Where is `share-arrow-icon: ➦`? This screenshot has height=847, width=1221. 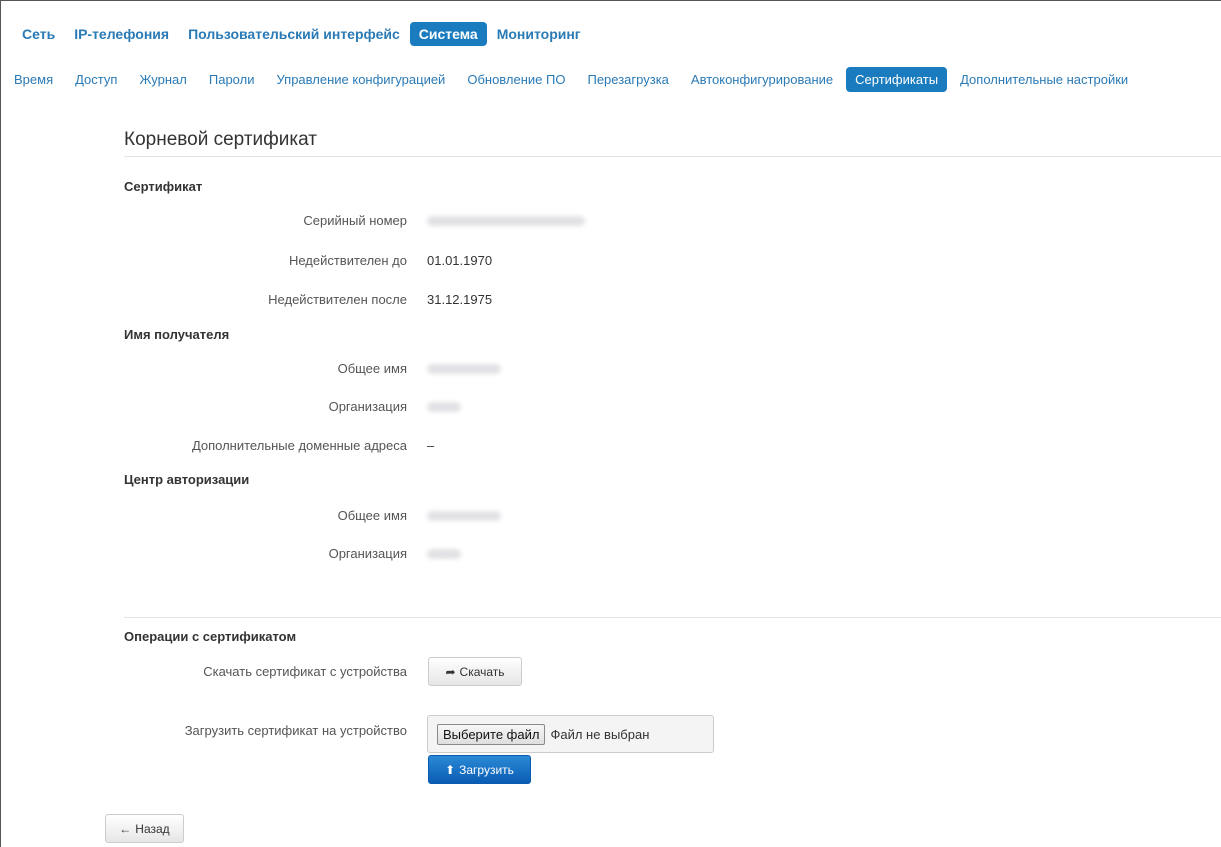
share-arrow-icon: ➦ is located at coordinates (450, 671).